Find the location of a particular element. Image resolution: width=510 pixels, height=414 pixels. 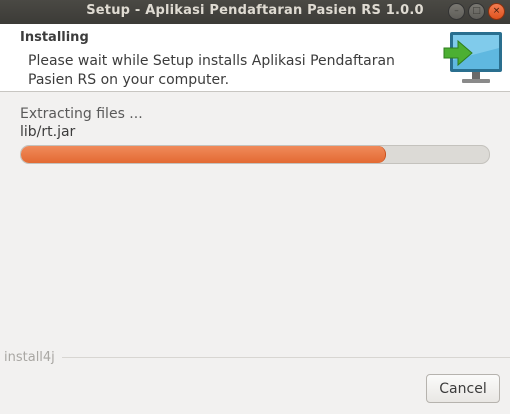

close-icon: × is located at coordinates (496, 11).